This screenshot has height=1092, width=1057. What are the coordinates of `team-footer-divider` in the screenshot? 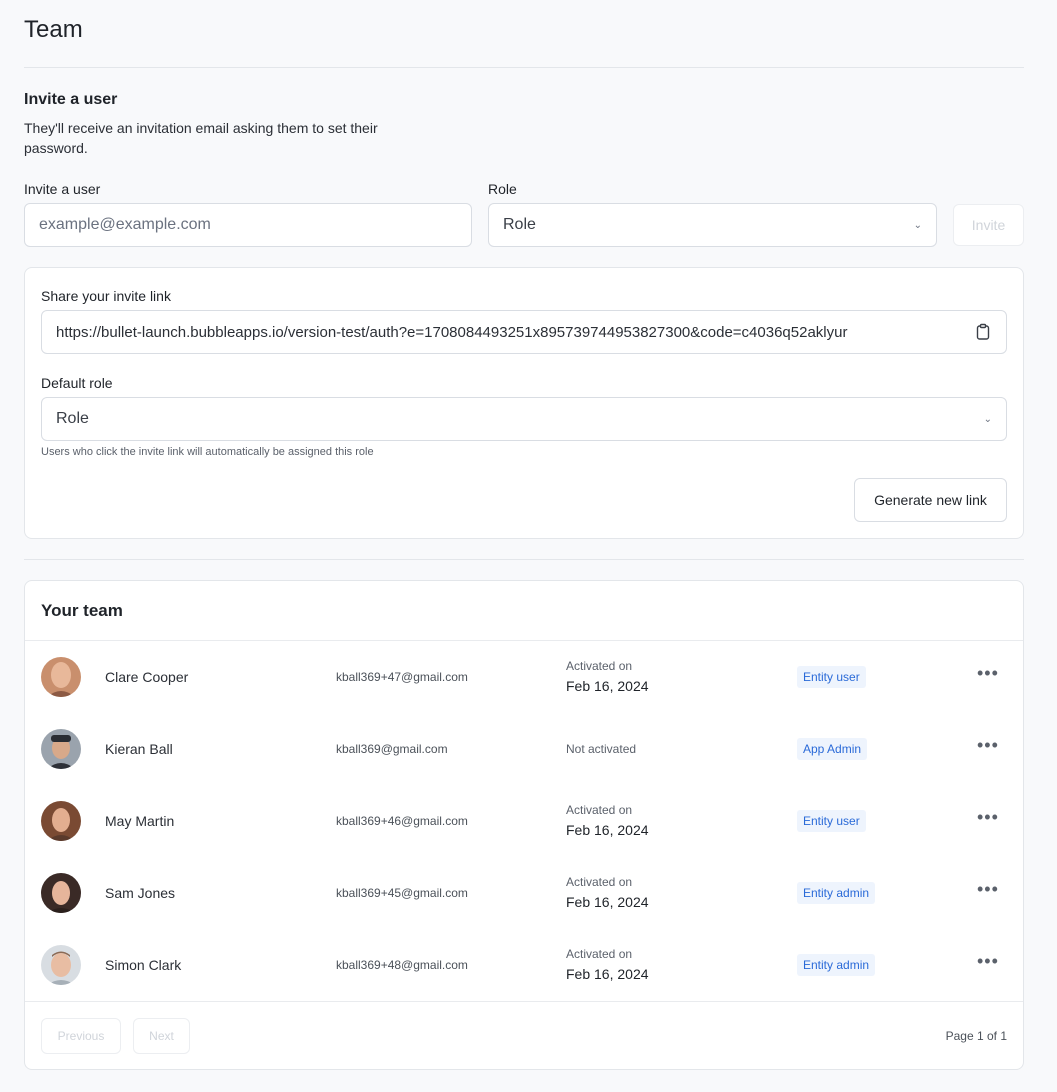 It's located at (524, 1001).